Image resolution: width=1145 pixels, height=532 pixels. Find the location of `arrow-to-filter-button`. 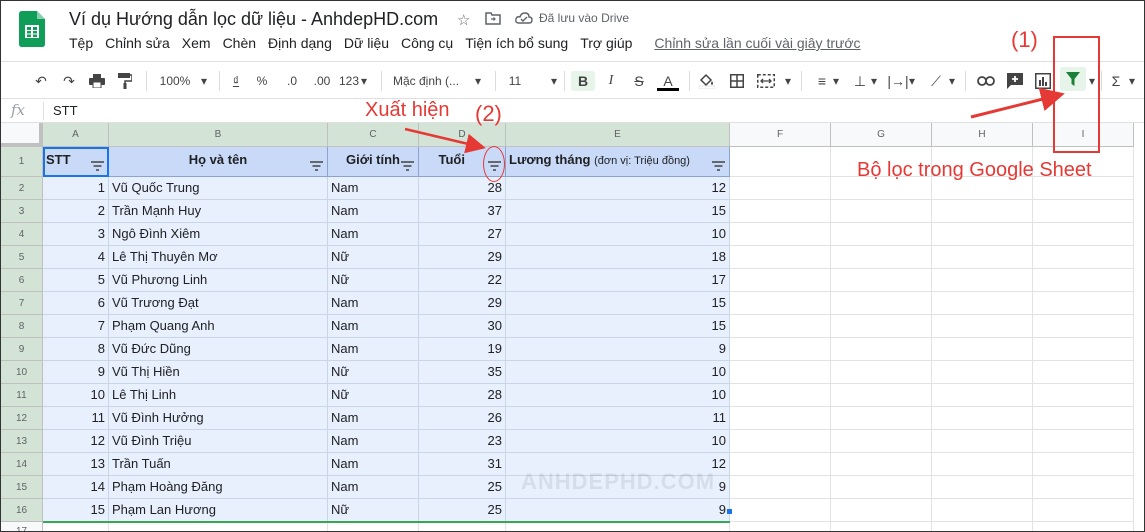

arrow-to-filter-button is located at coordinates (1017, 103).